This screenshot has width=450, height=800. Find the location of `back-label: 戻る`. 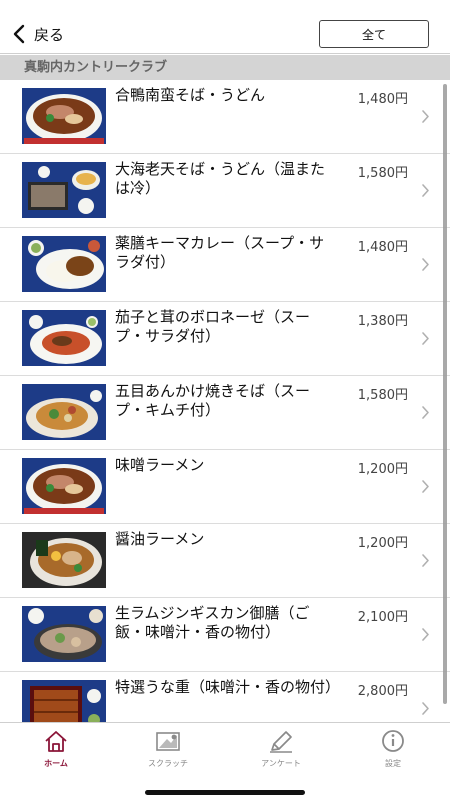

back-label: 戻る is located at coordinates (49, 34).